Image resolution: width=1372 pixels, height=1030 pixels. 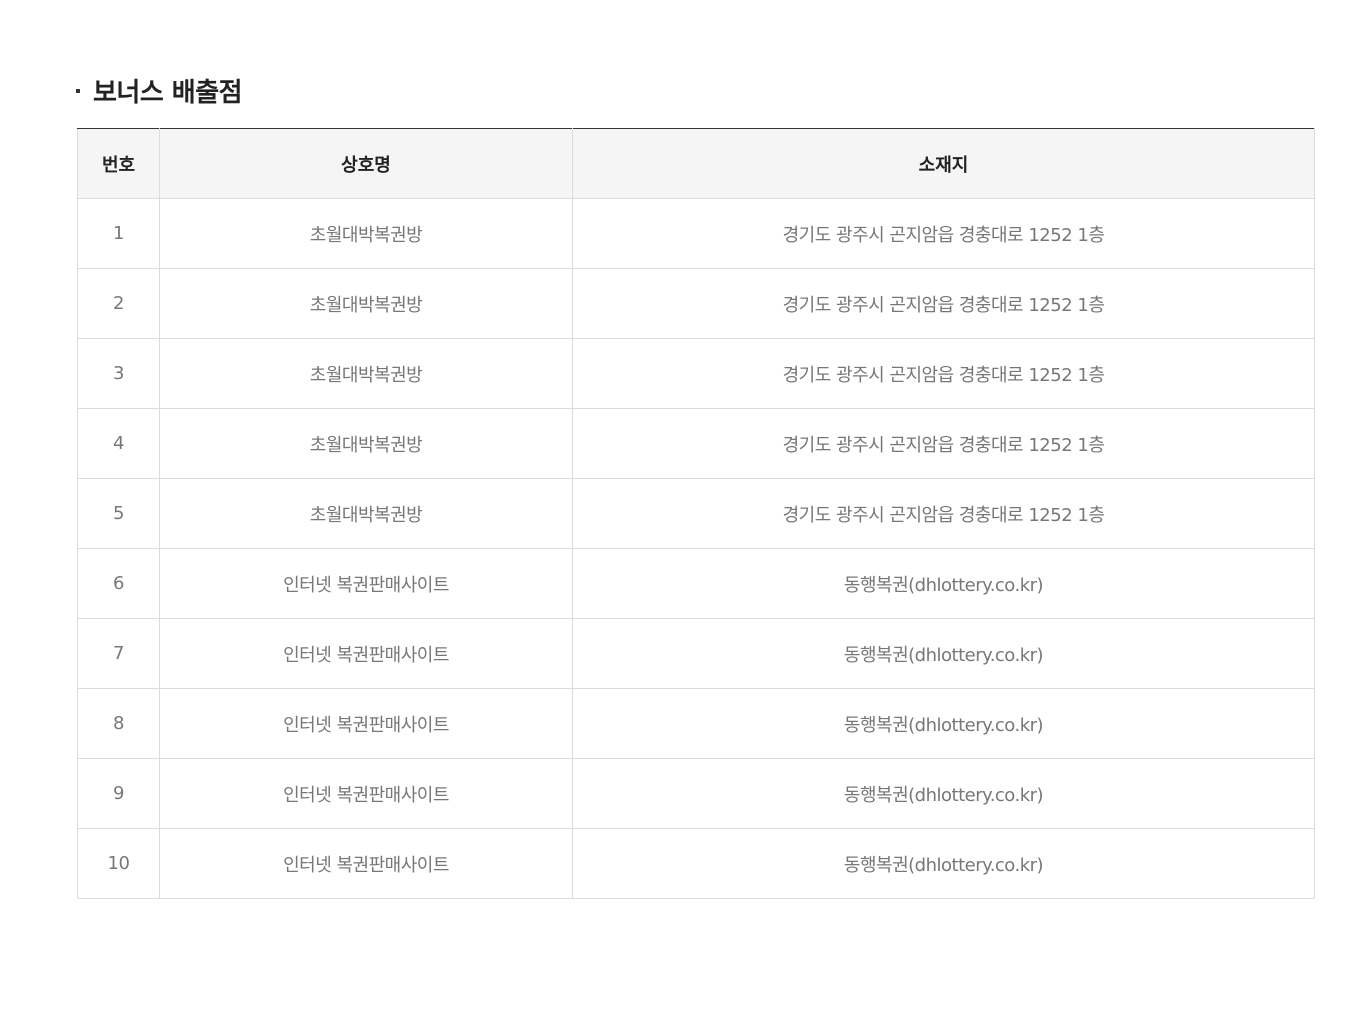 I want to click on column-header-store-name: 상호명, so click(x=366, y=163).